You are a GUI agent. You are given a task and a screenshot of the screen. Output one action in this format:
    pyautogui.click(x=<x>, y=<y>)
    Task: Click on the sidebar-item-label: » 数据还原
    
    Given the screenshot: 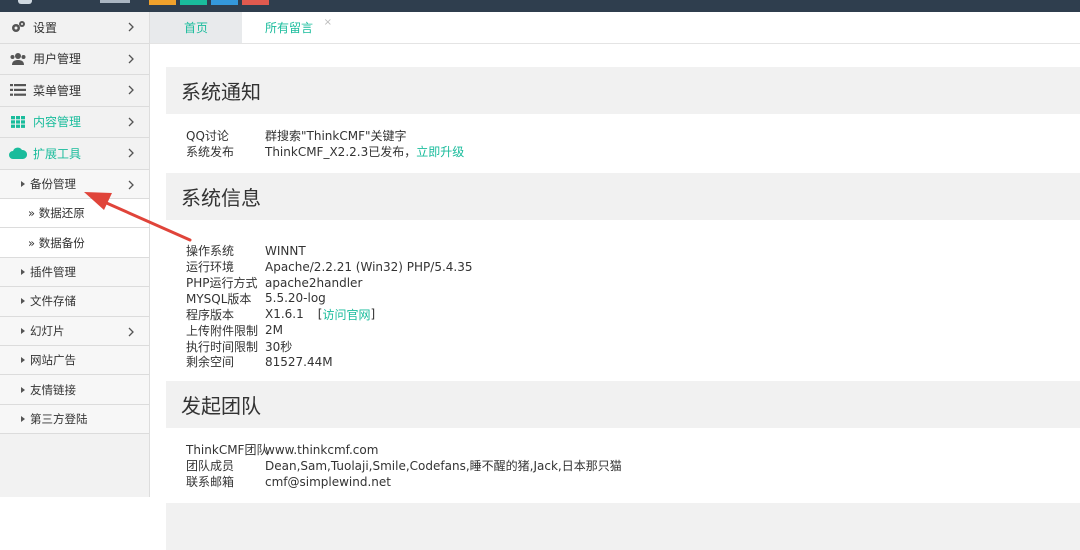 What is the action you would take?
    pyautogui.click(x=56, y=213)
    